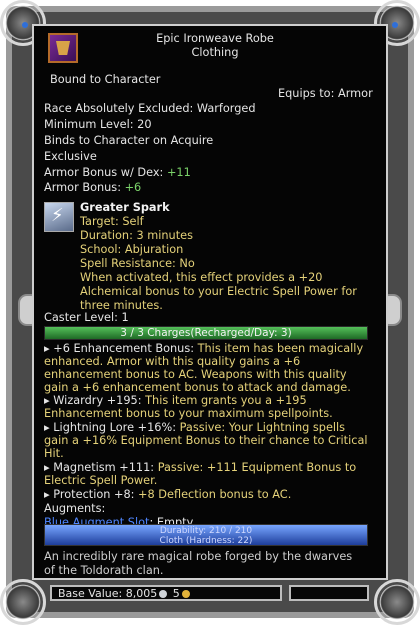 The width and height of the screenshot is (420, 625). I want to click on durability-text: Durability: 210 / 210, so click(206, 531).